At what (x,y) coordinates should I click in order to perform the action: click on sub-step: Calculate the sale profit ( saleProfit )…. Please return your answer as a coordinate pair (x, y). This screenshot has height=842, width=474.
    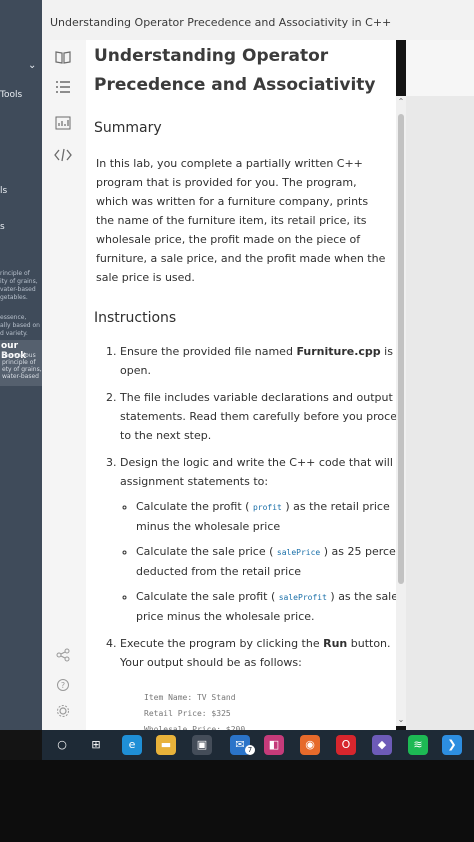
    Looking at the image, I should click on (266, 606).